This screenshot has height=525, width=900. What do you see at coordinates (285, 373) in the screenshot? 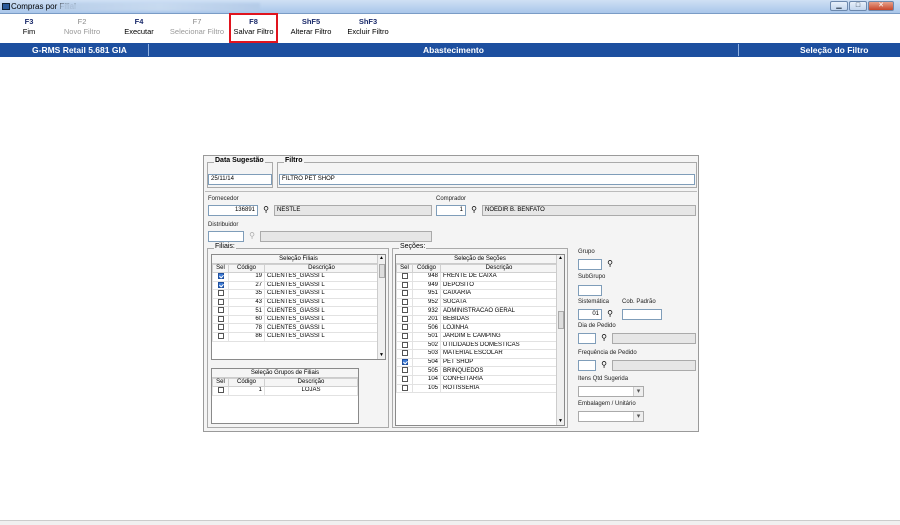
I see `grupos-filiais-grid-title: Seleção Grupos de Filiais` at bounding box center [285, 373].